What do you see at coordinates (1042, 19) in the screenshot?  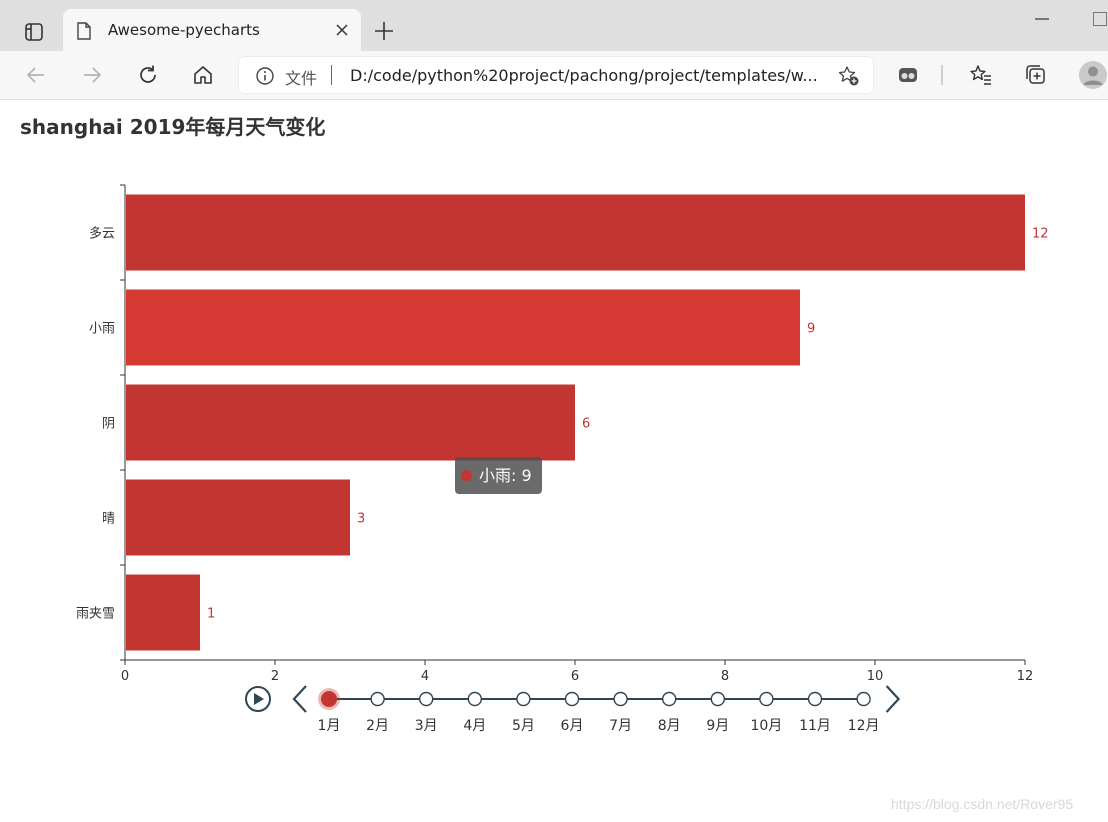 I see `minimize-icon` at bounding box center [1042, 19].